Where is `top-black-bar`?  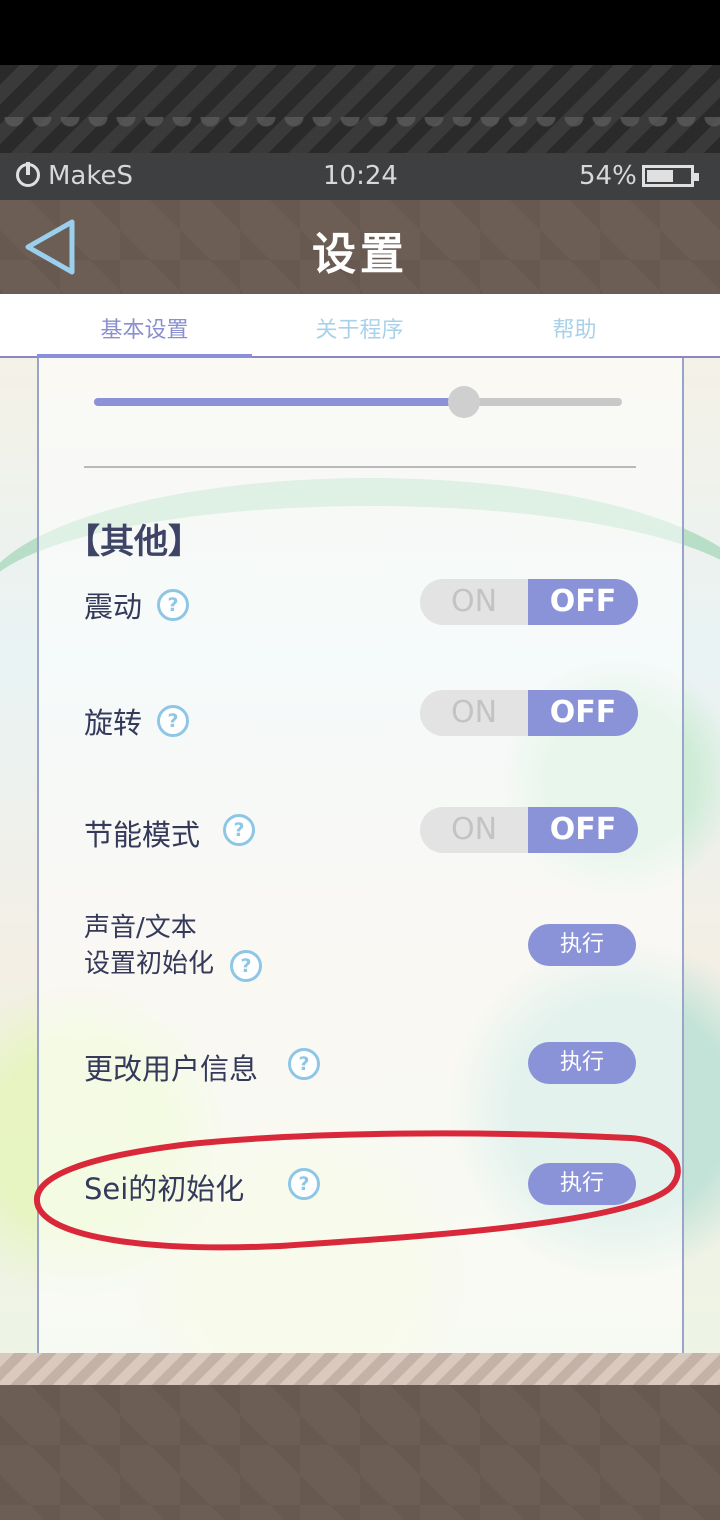 top-black-bar is located at coordinates (360, 32).